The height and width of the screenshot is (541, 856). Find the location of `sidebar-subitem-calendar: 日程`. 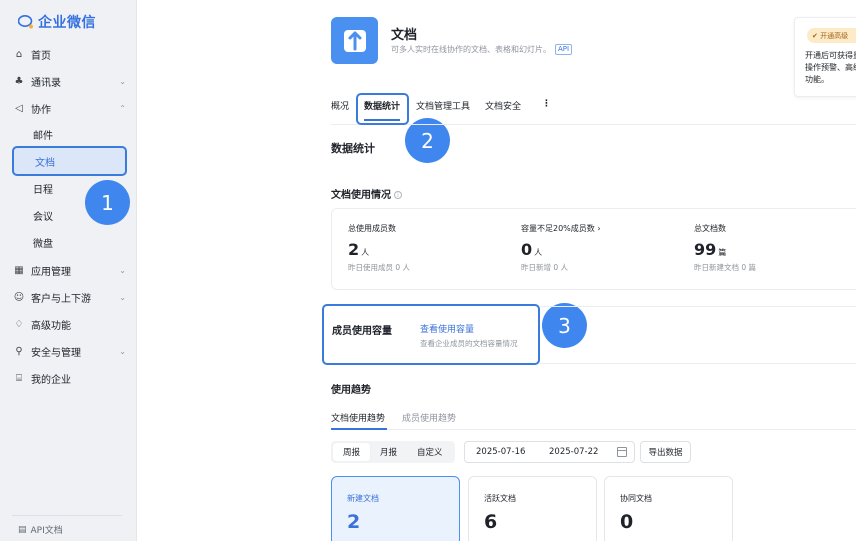

sidebar-subitem-calendar: 日程 is located at coordinates (43, 188).